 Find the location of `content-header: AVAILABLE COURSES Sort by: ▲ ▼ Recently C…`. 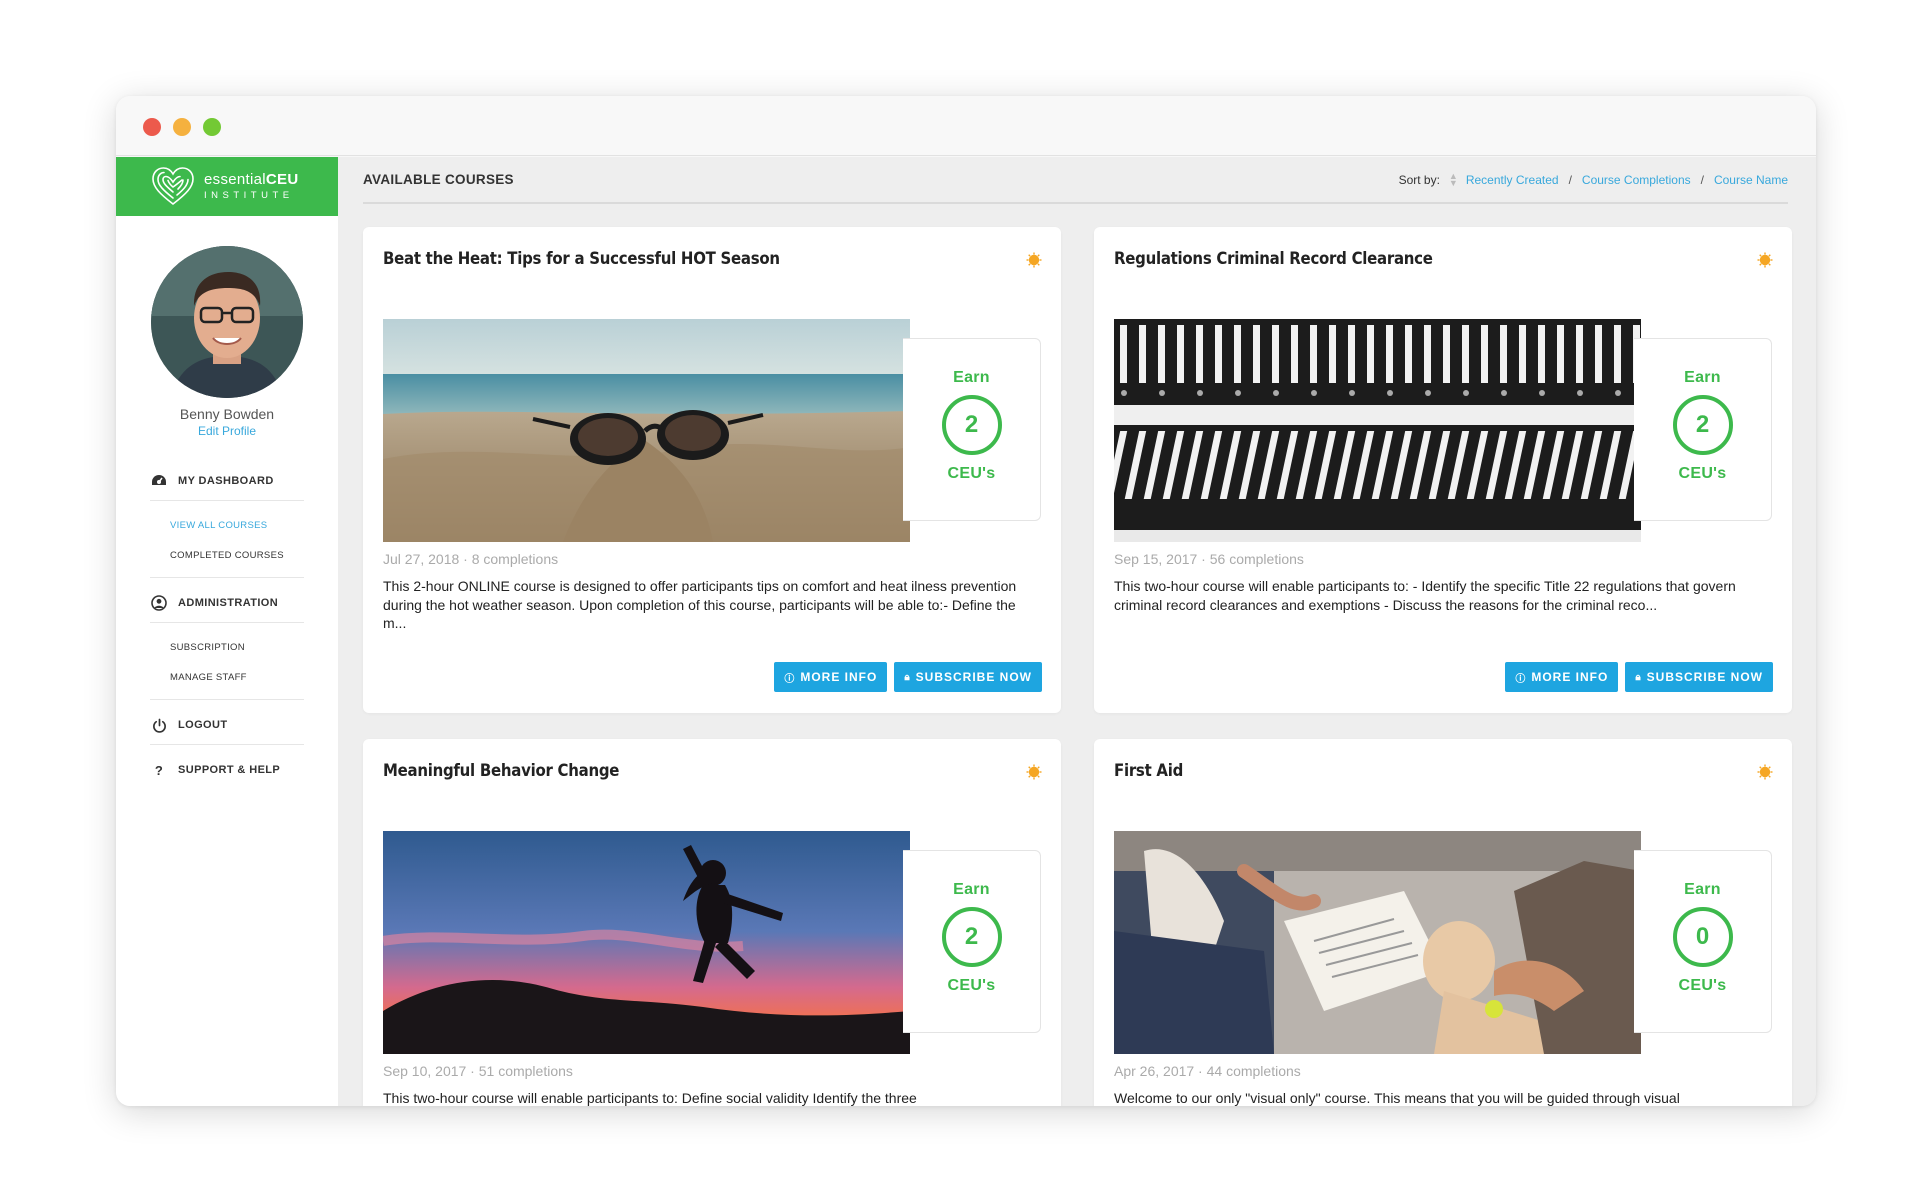

content-header: AVAILABLE COURSES Sort by: ▲ ▼ Recently C… is located at coordinates (1075, 180).